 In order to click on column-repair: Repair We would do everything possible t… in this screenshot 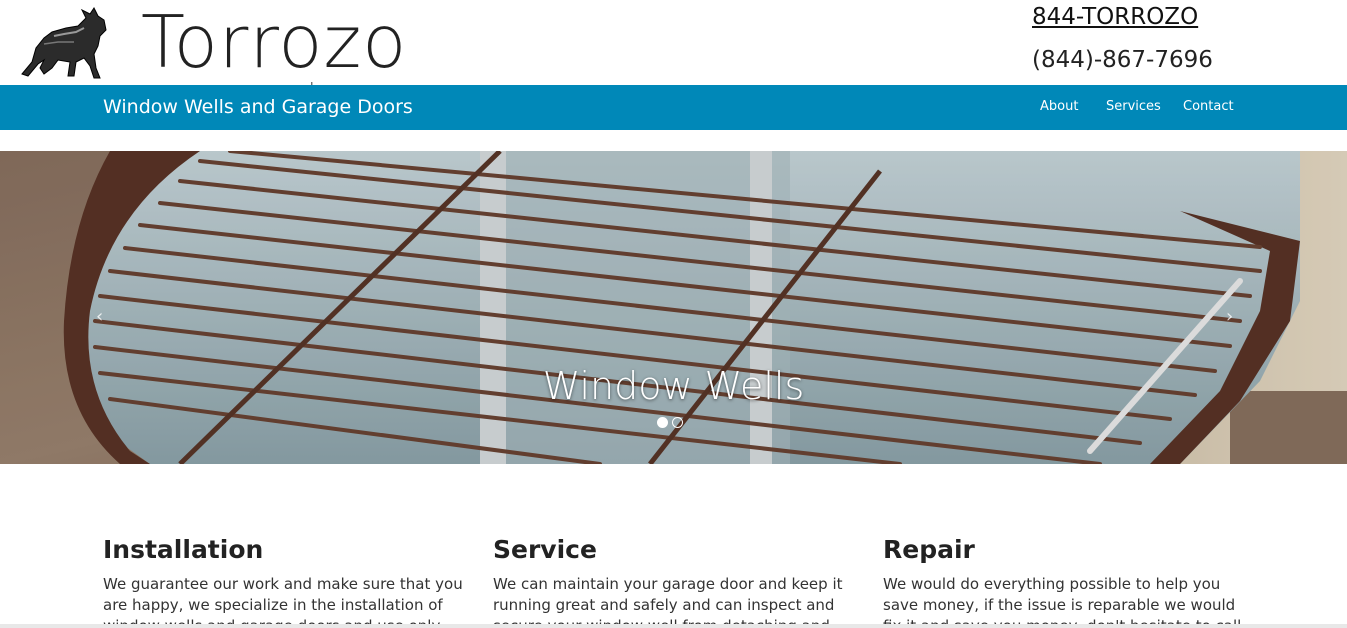, I will do `click(1068, 581)`.